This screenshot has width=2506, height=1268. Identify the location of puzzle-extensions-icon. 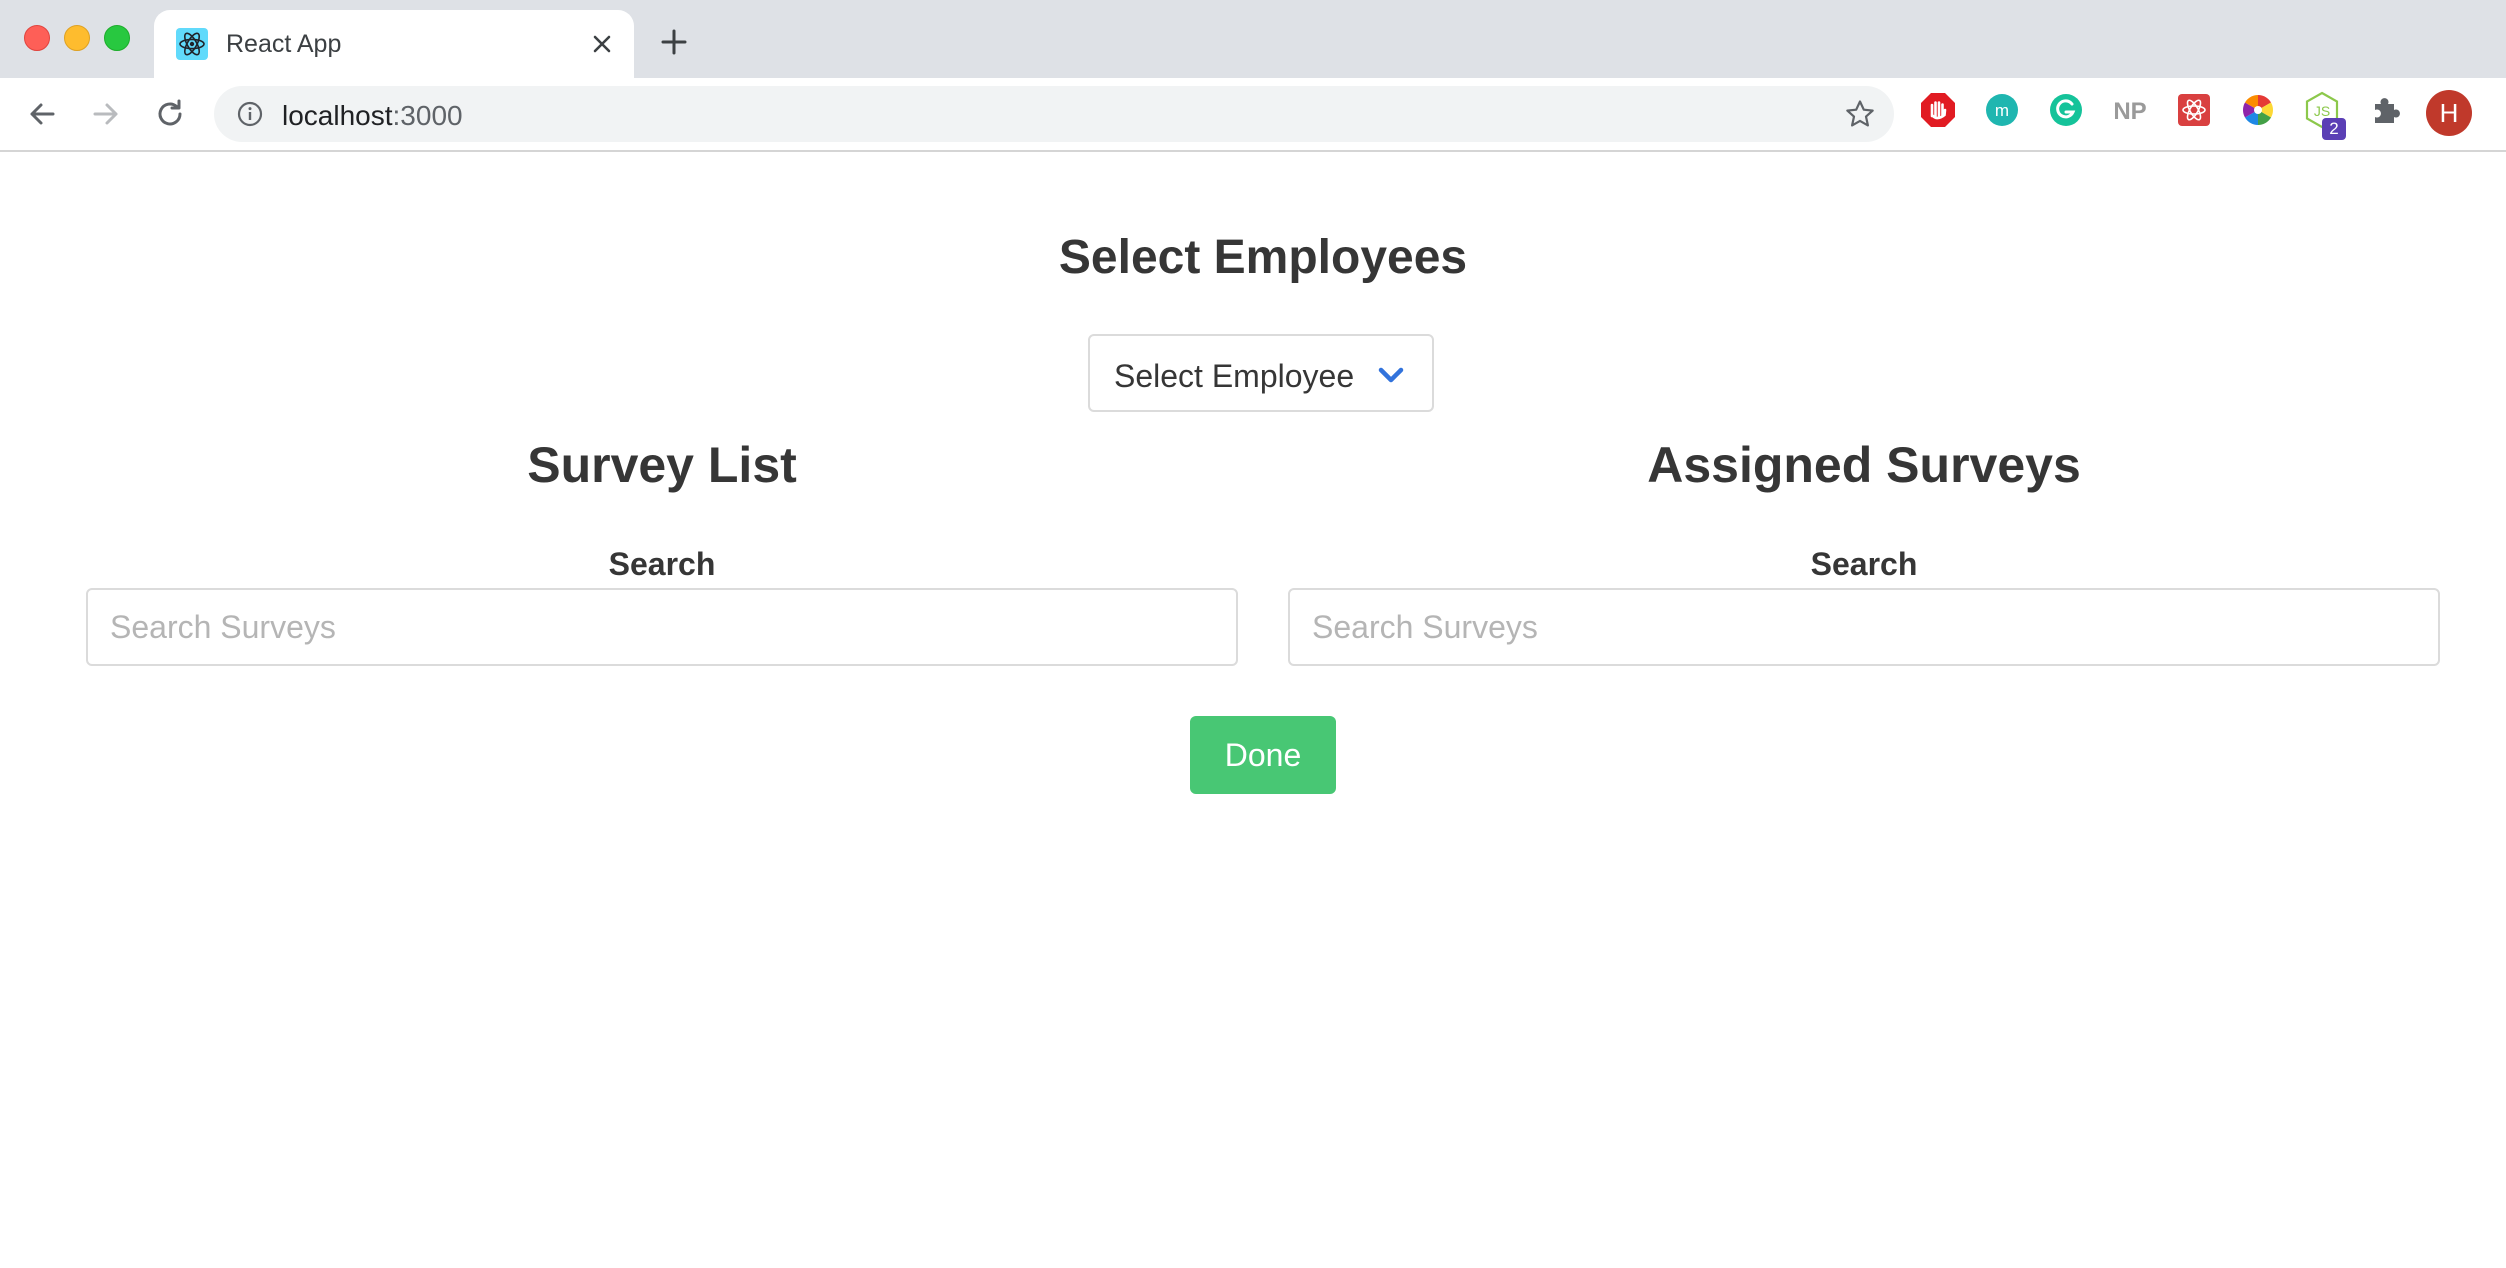
(2386, 110).